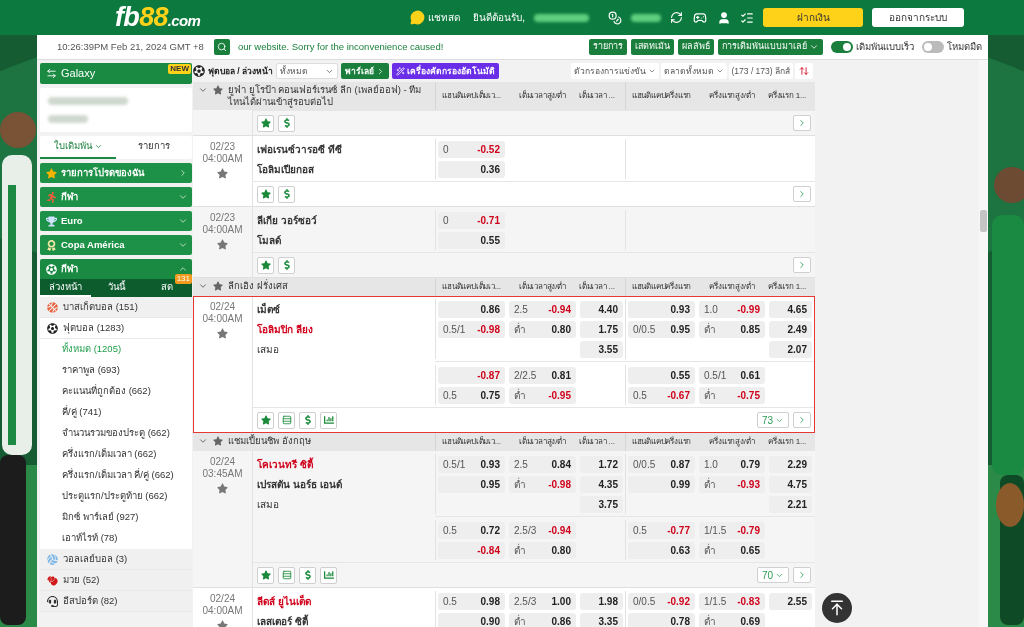 The width and height of the screenshot is (1024, 627). Describe the element at coordinates (446, 71) in the screenshot. I see `auto-filter-button: เครื่องคัดกรองอัตโนมัติ` at that location.